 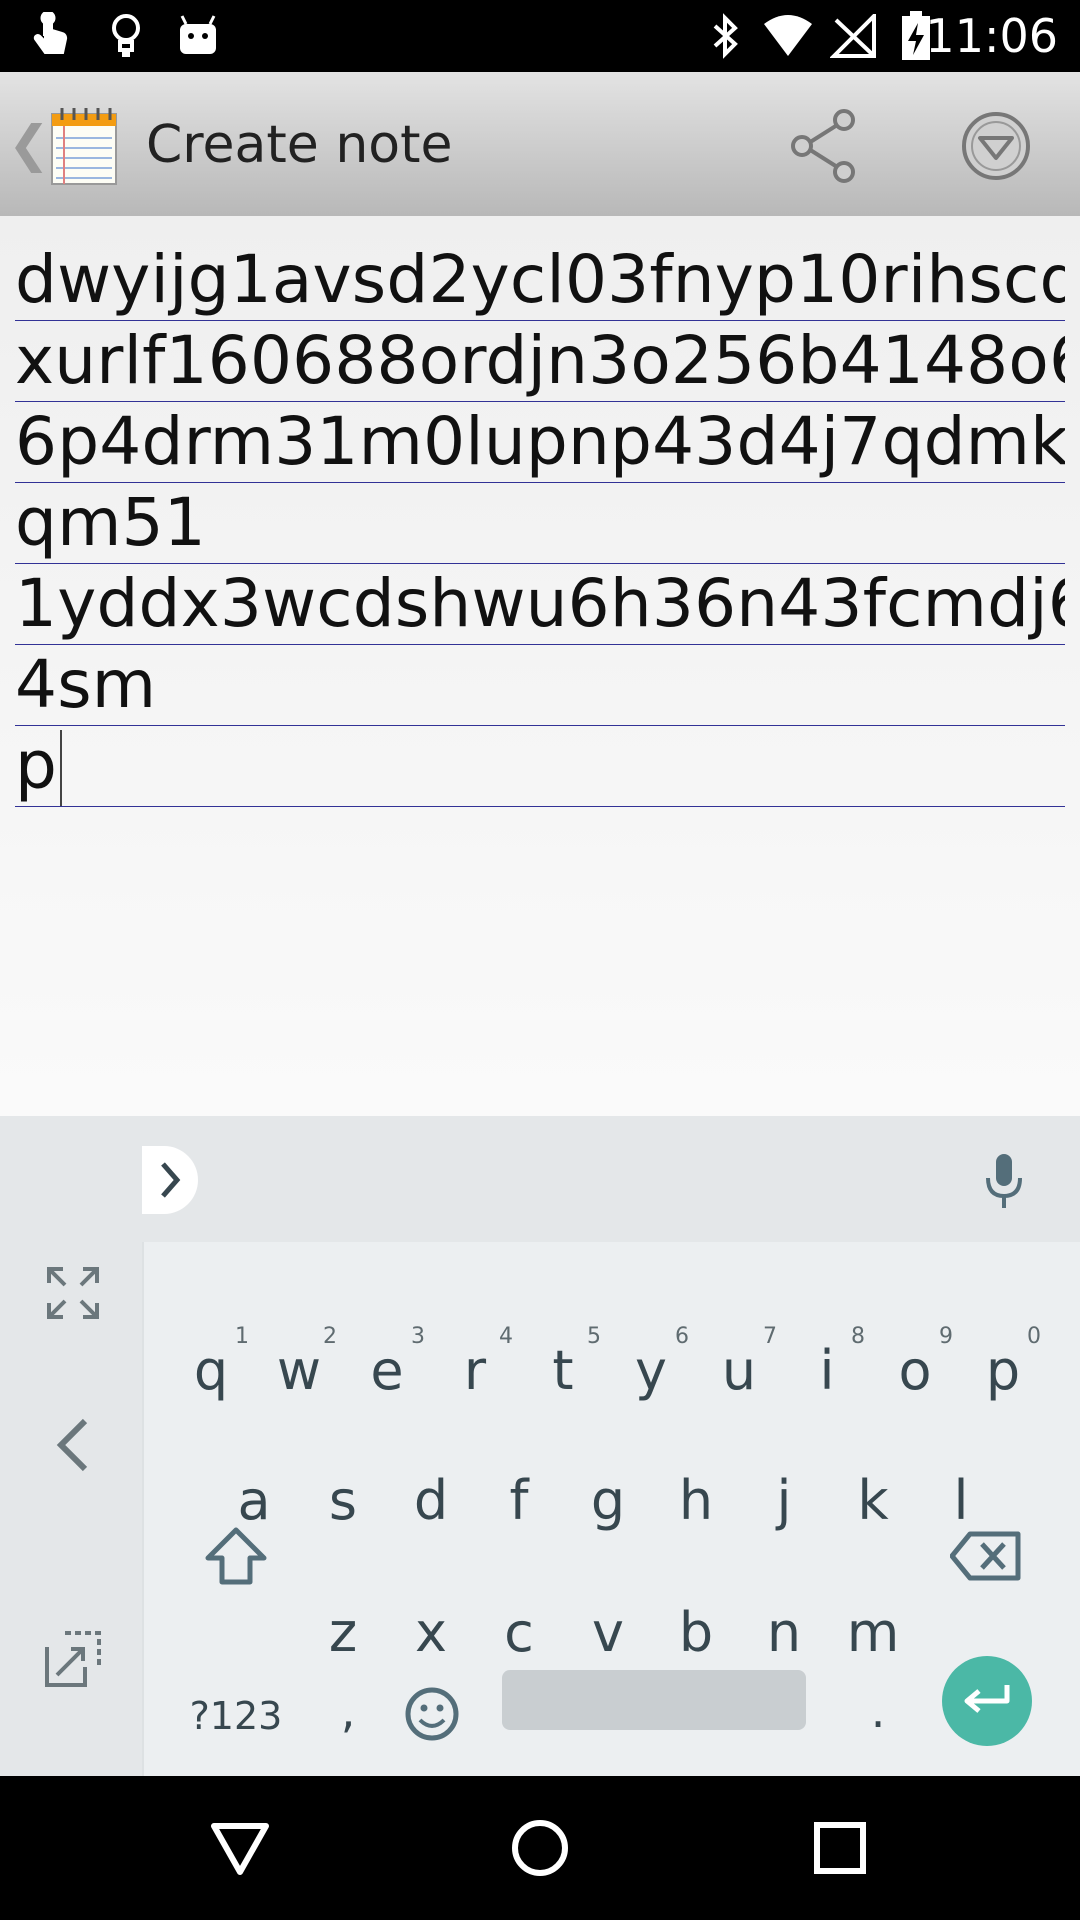 I want to click on key-label: u, so click(x=739, y=1370).